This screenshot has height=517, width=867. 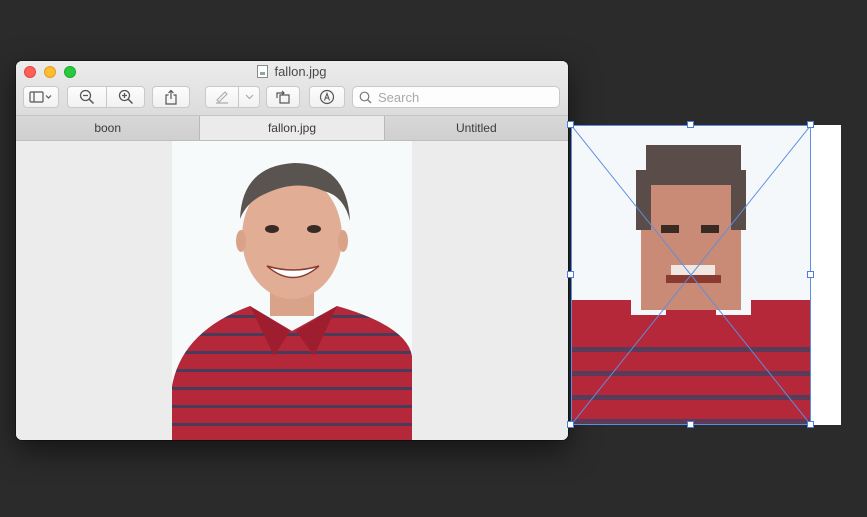 I want to click on zoom-in-icon, so click(x=125, y=97).